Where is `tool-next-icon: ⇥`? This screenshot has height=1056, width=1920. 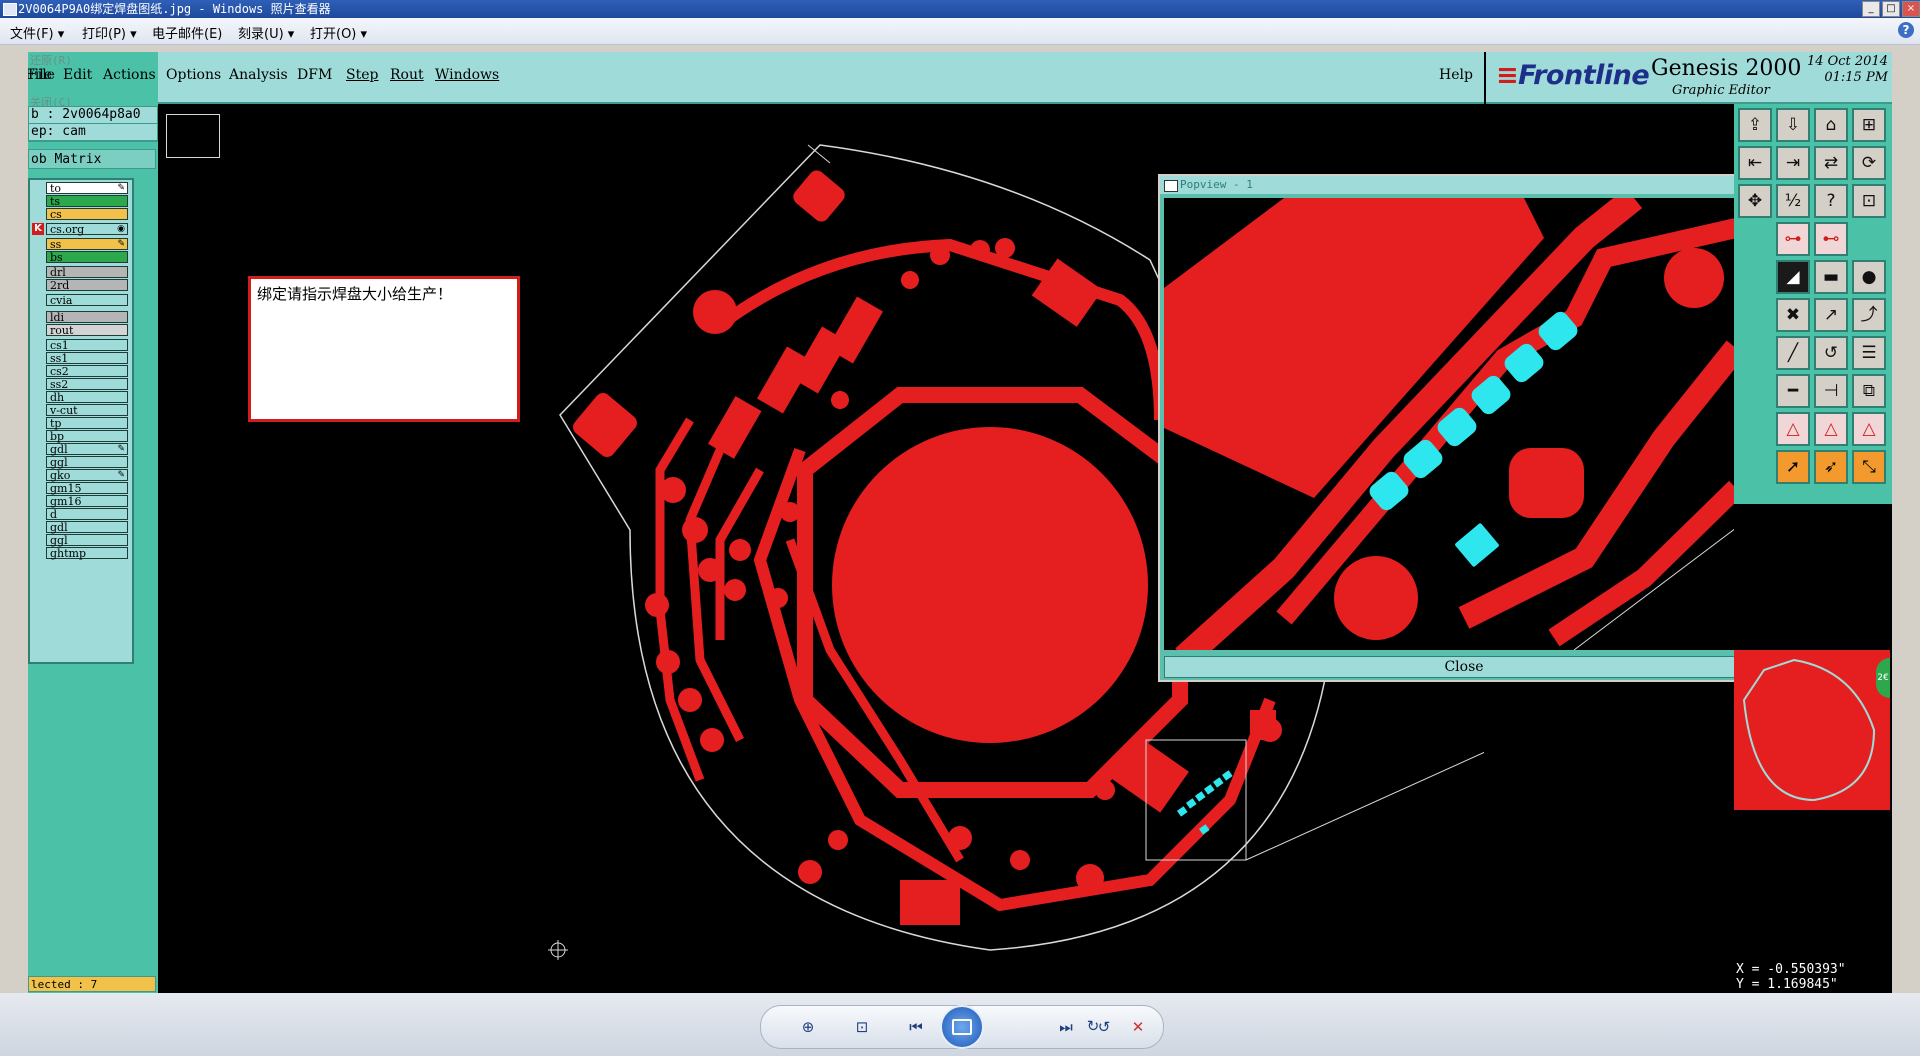
tool-next-icon: ⇥ is located at coordinates (1793, 163).